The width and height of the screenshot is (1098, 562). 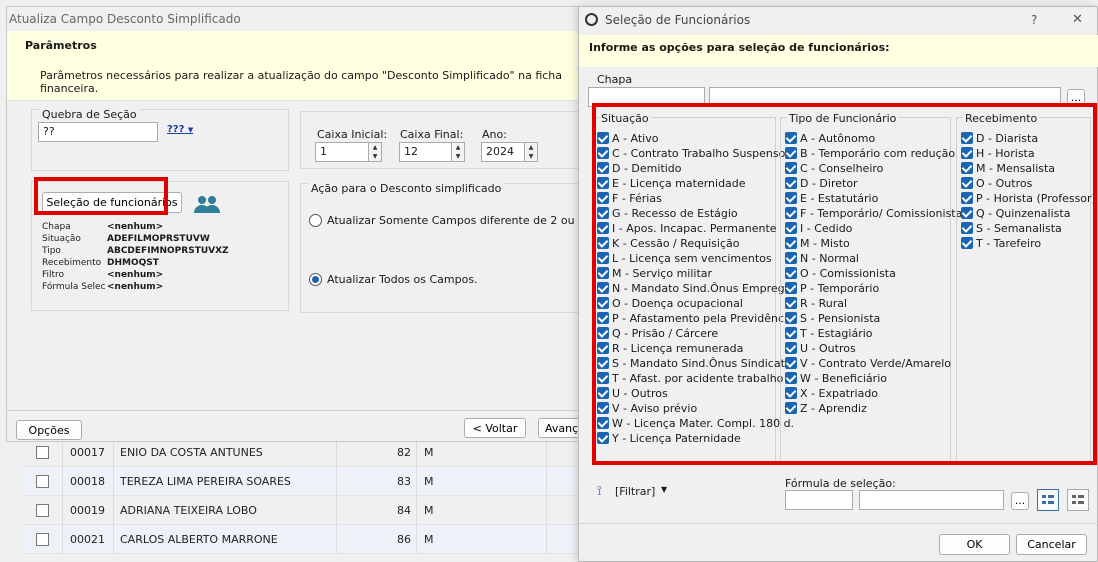 I want to click on info-key: Filtro, so click(x=53, y=275).